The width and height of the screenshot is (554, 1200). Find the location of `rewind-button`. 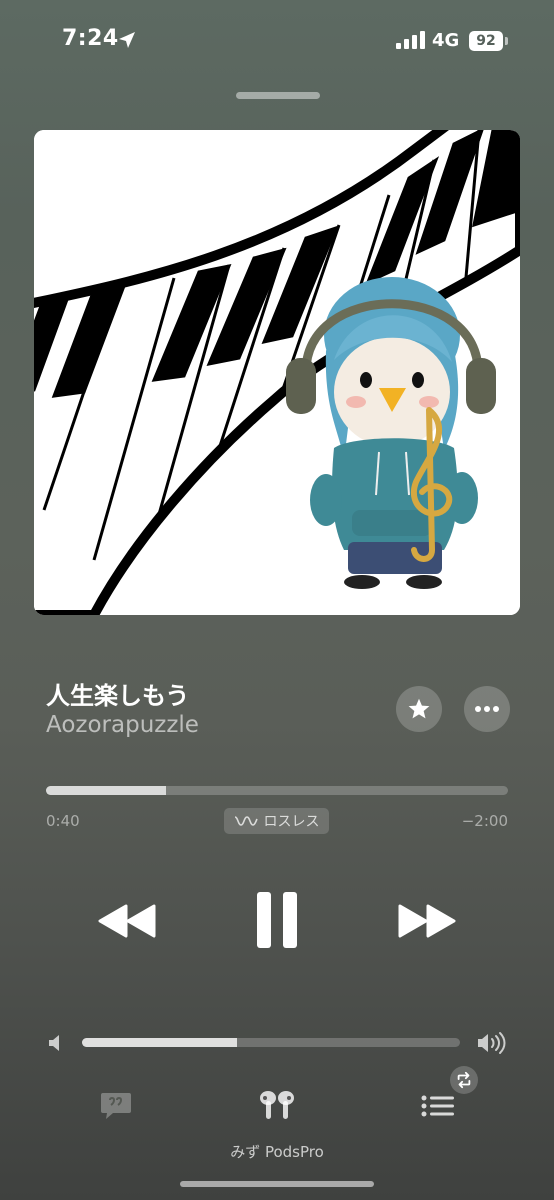

rewind-button is located at coordinates (127, 921).